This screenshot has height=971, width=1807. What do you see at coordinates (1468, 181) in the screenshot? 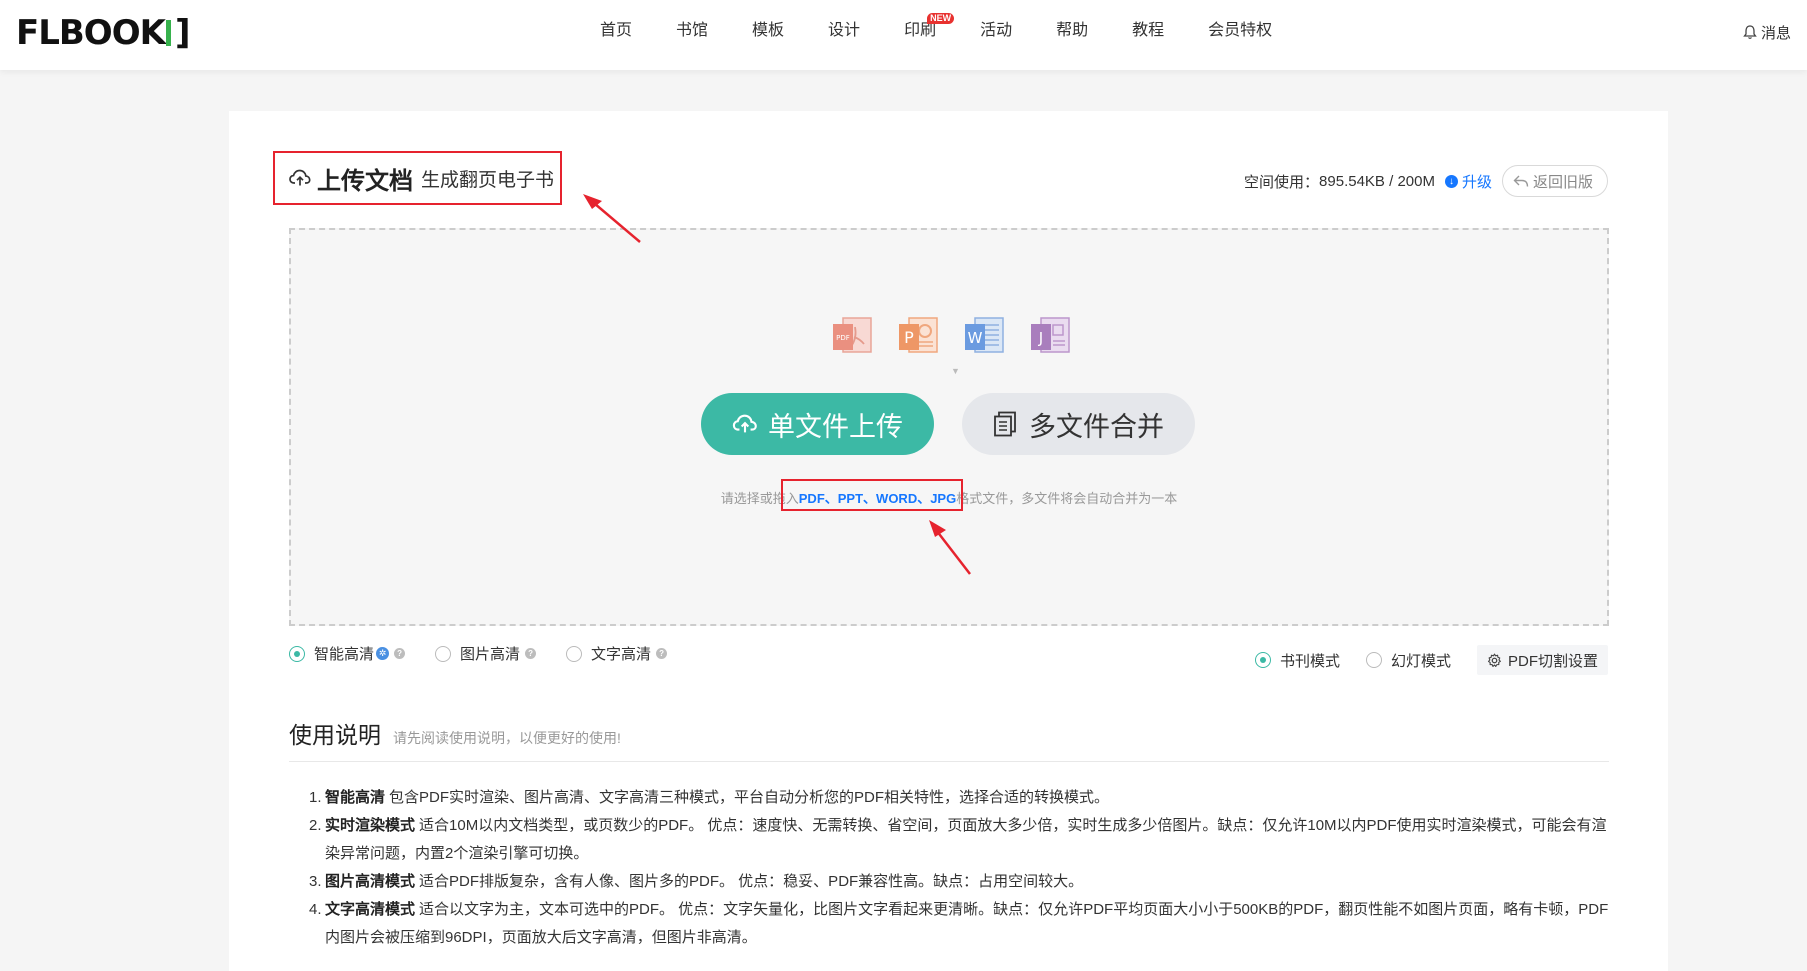
I see `upgrade-link: ↓ 升级` at bounding box center [1468, 181].